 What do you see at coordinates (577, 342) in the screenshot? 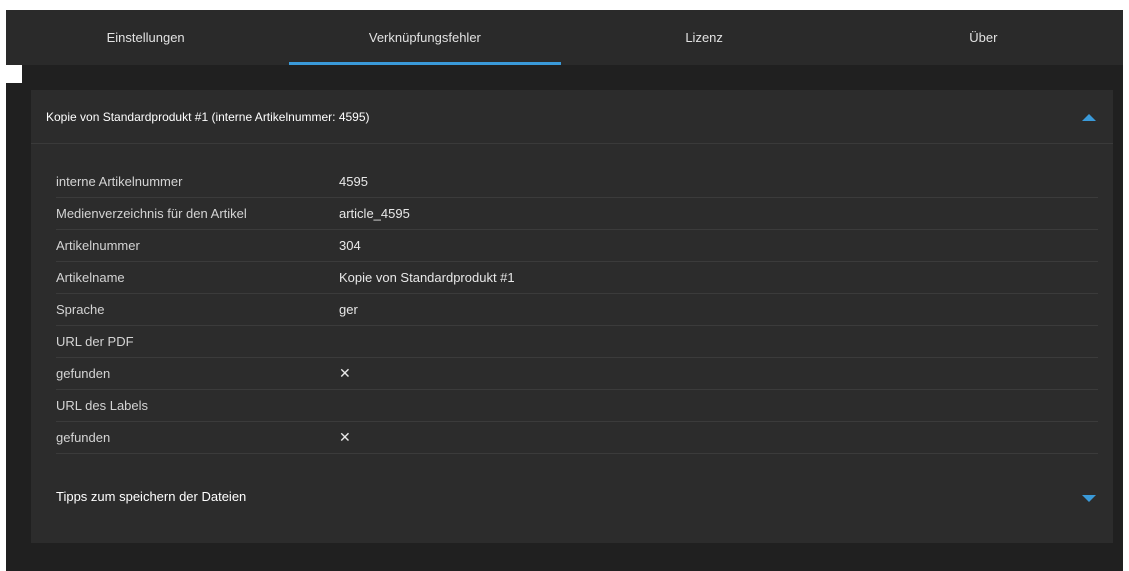
I see `table-row: URL der PDF` at bounding box center [577, 342].